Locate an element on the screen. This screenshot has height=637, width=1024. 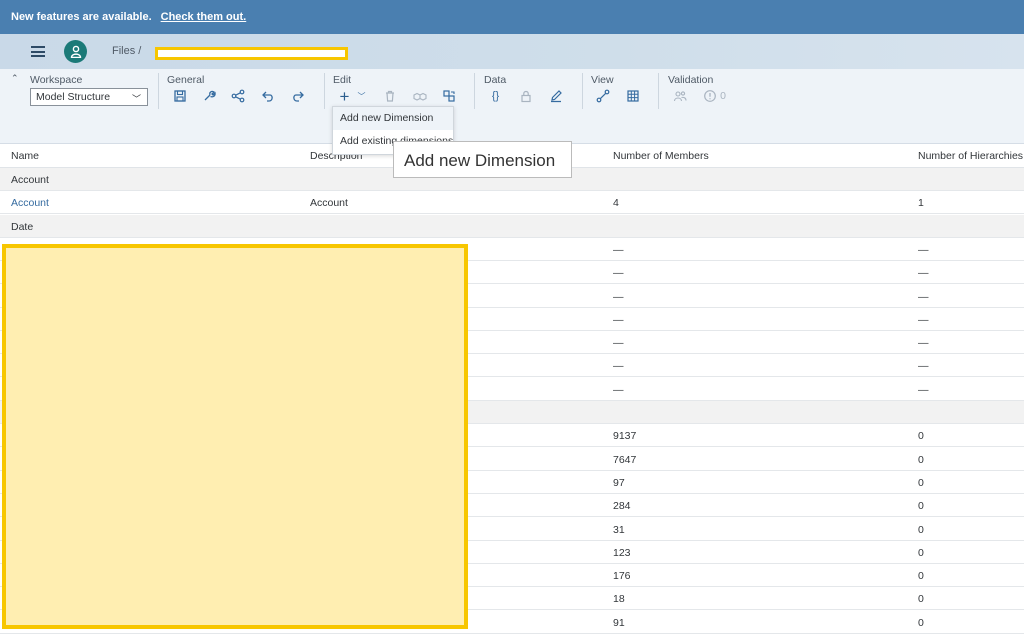
col-hierarchies: Number of Hierarchies is located at coordinates (970, 156).